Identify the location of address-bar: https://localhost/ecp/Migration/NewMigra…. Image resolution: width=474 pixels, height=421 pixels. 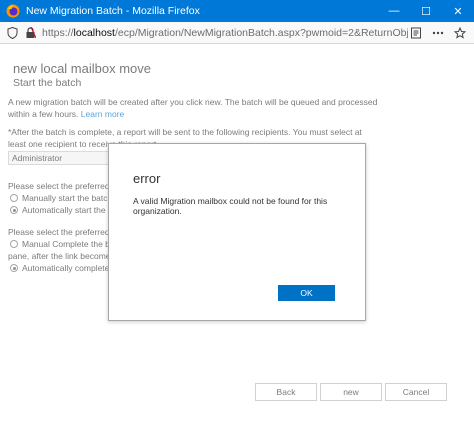
(237, 33).